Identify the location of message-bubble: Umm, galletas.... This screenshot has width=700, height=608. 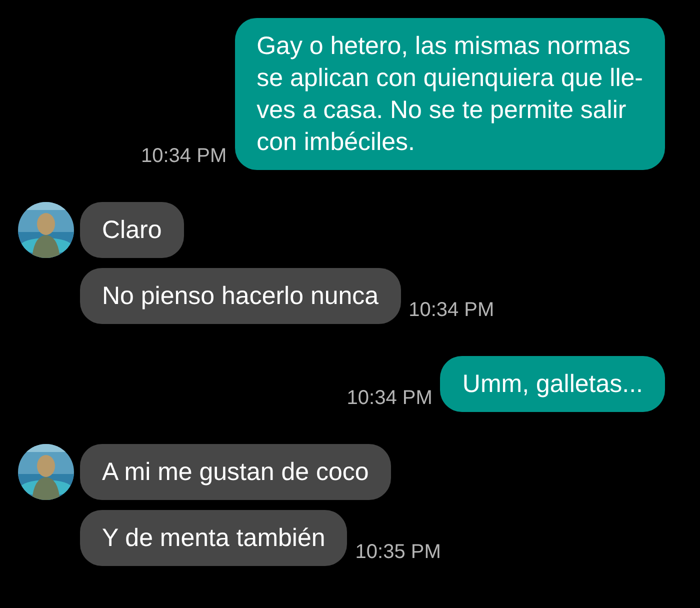
(552, 384).